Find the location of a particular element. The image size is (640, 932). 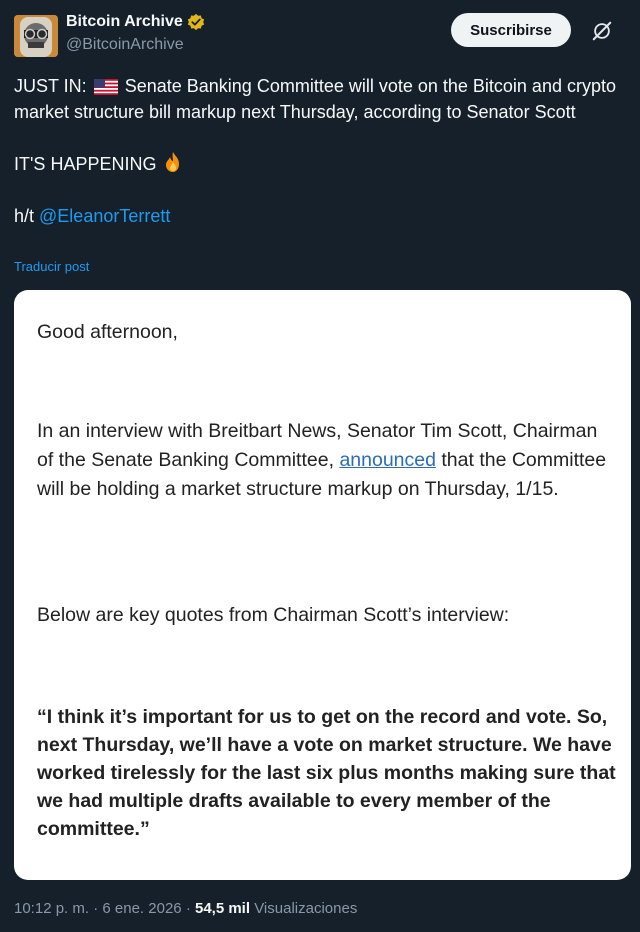

announced-link: announced is located at coordinates (387, 460).